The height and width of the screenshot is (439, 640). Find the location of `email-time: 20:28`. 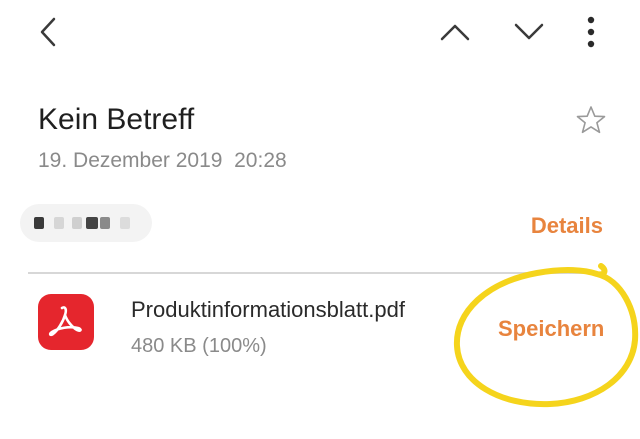

email-time: 20:28 is located at coordinates (260, 160).